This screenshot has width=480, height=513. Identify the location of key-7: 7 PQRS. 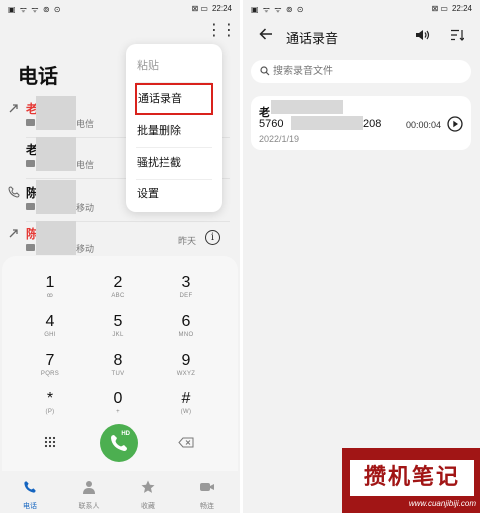
(50, 371).